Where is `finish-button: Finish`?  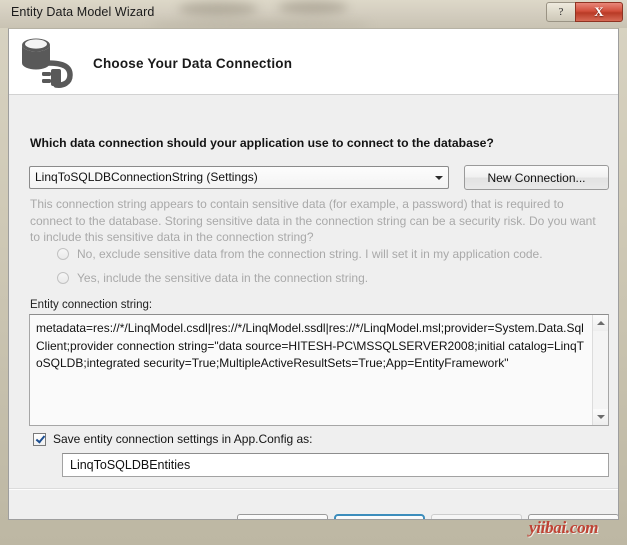
finish-button: Finish is located at coordinates (476, 516).